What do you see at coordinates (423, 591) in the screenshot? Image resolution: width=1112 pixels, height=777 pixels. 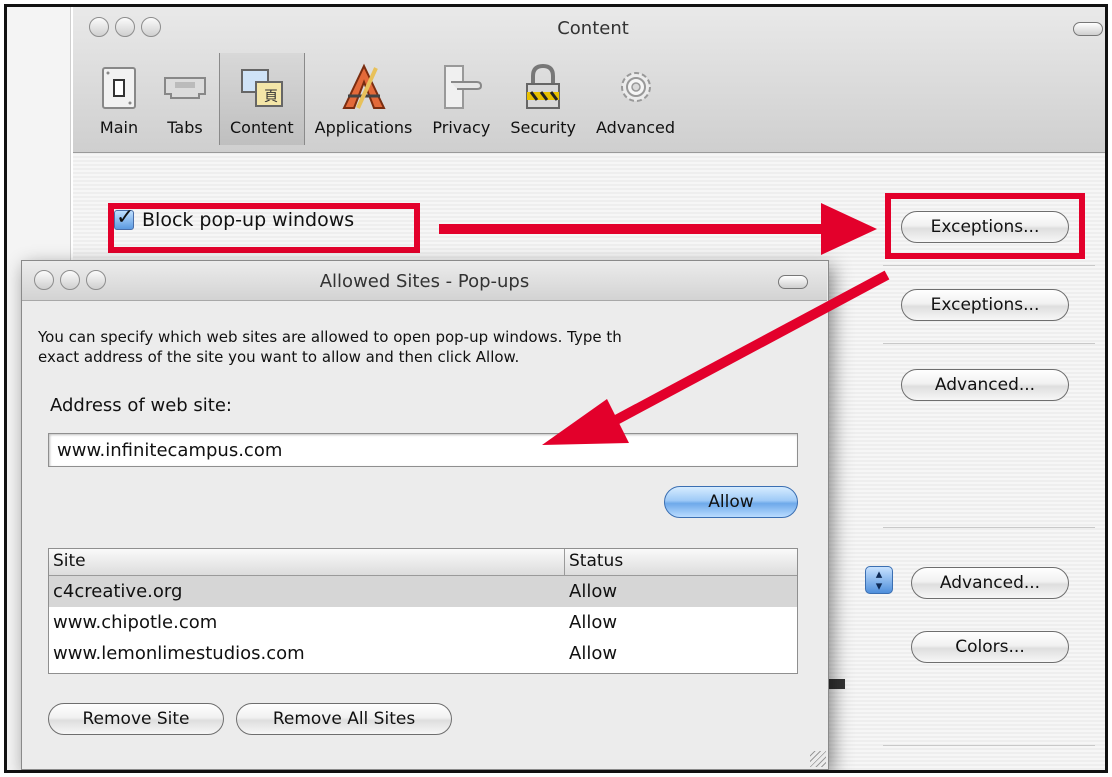 I see `table-row: c4creative.org Allow` at bounding box center [423, 591].